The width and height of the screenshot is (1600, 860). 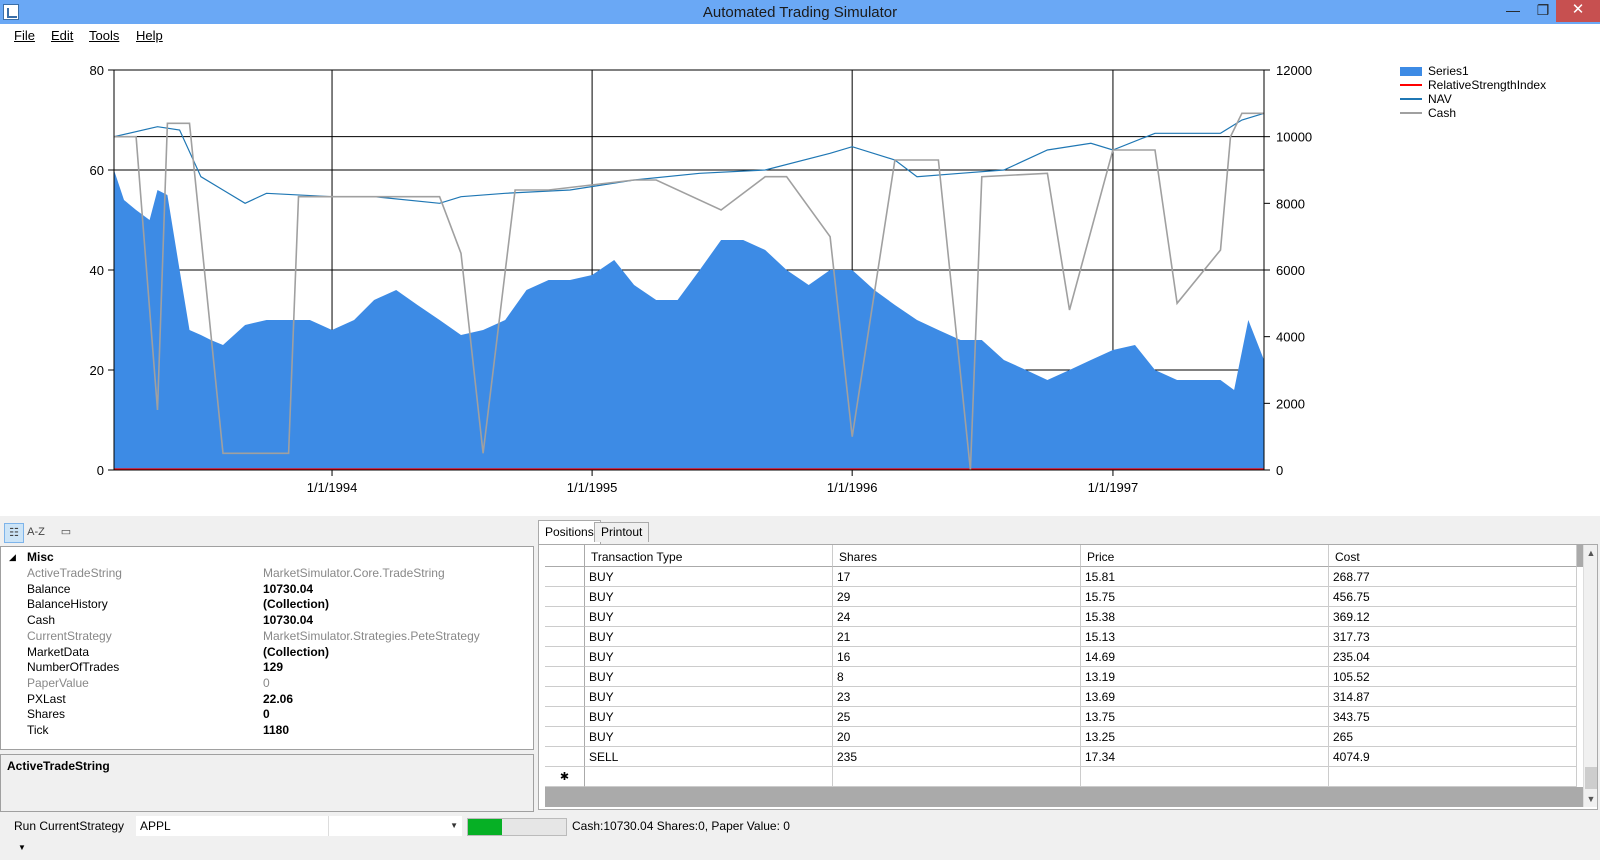 What do you see at coordinates (14, 533) in the screenshot?
I see `categorized-icon: ☷` at bounding box center [14, 533].